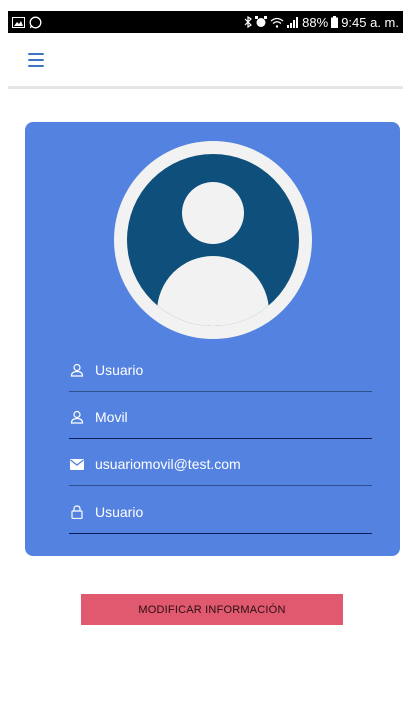 The width and height of the screenshot is (403, 722). I want to click on avatar-frame, so click(213, 240).